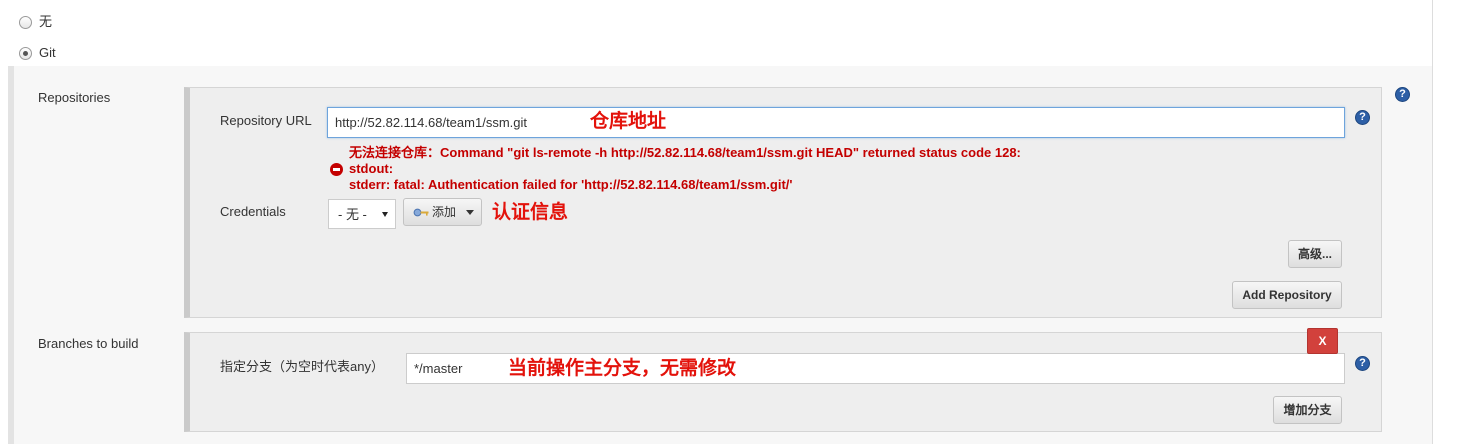 This screenshot has height=444, width=1457. What do you see at coordinates (1432, 222) in the screenshot?
I see `panel-right-border` at bounding box center [1432, 222].